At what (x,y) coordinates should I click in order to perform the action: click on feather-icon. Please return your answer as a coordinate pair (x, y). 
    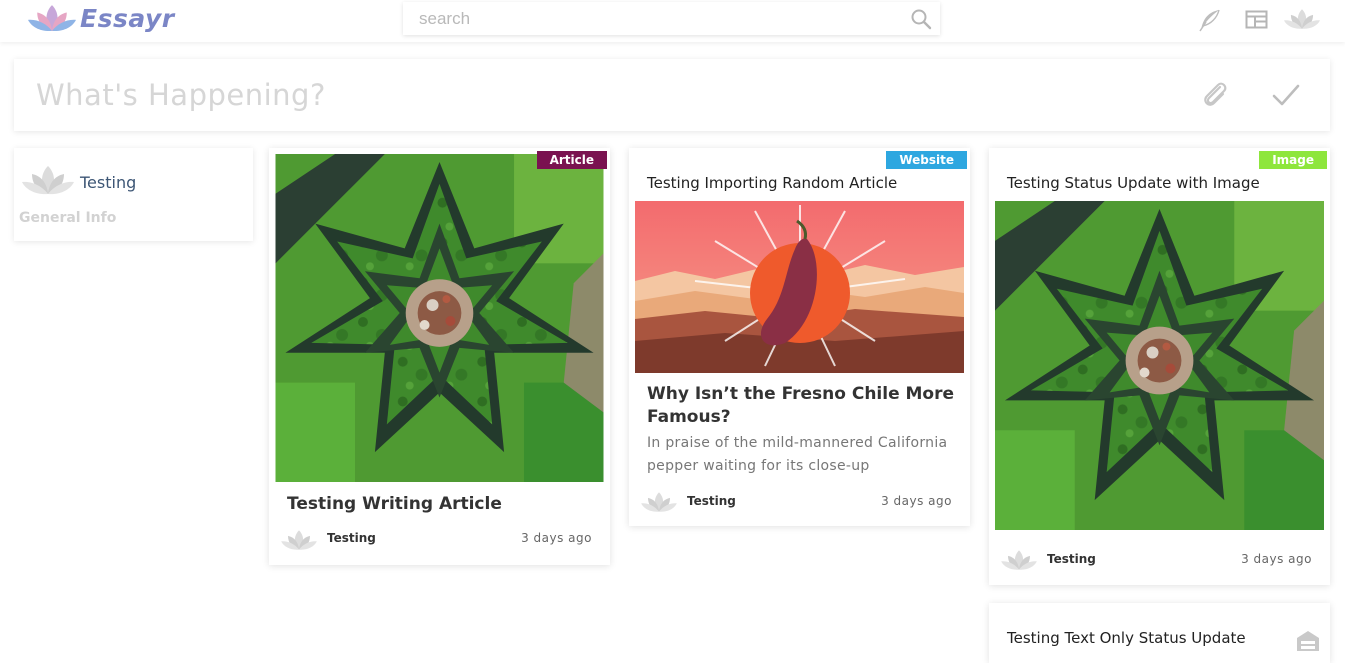
    Looking at the image, I should click on (1210, 20).